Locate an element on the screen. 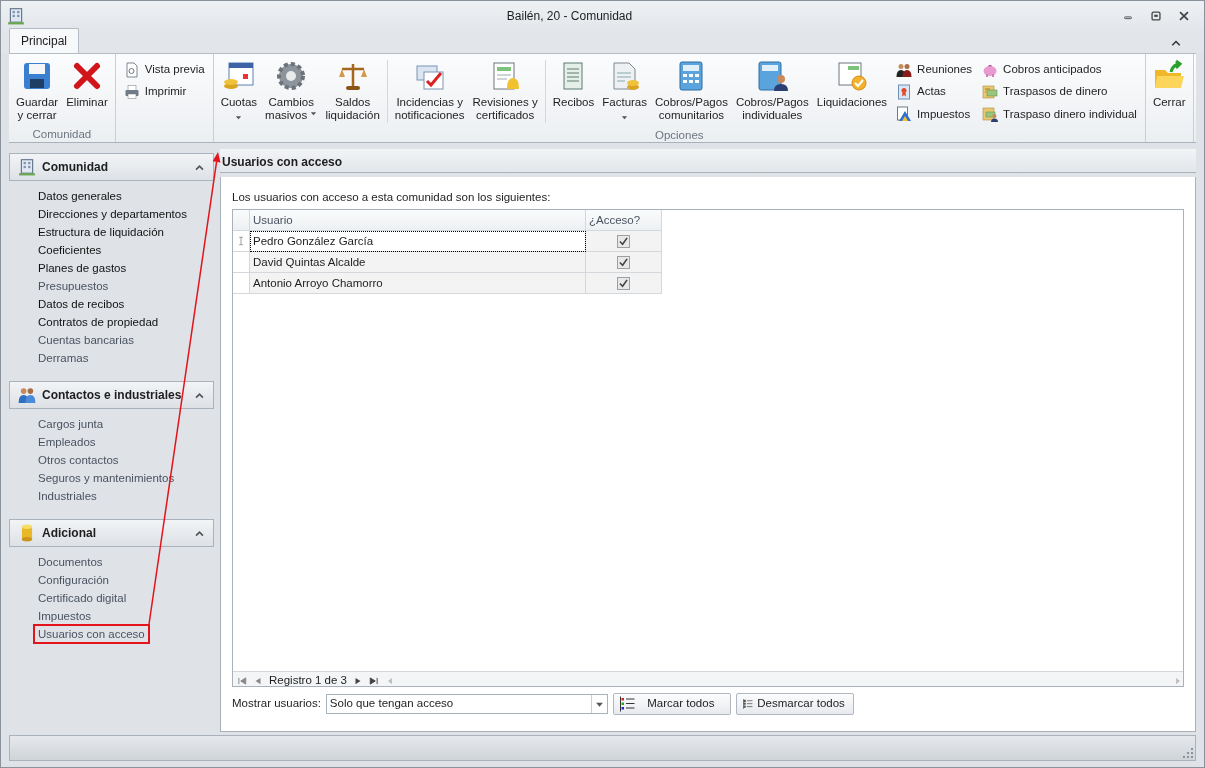 The height and width of the screenshot is (768, 1205). calculator-person-icon is located at coordinates (772, 76).